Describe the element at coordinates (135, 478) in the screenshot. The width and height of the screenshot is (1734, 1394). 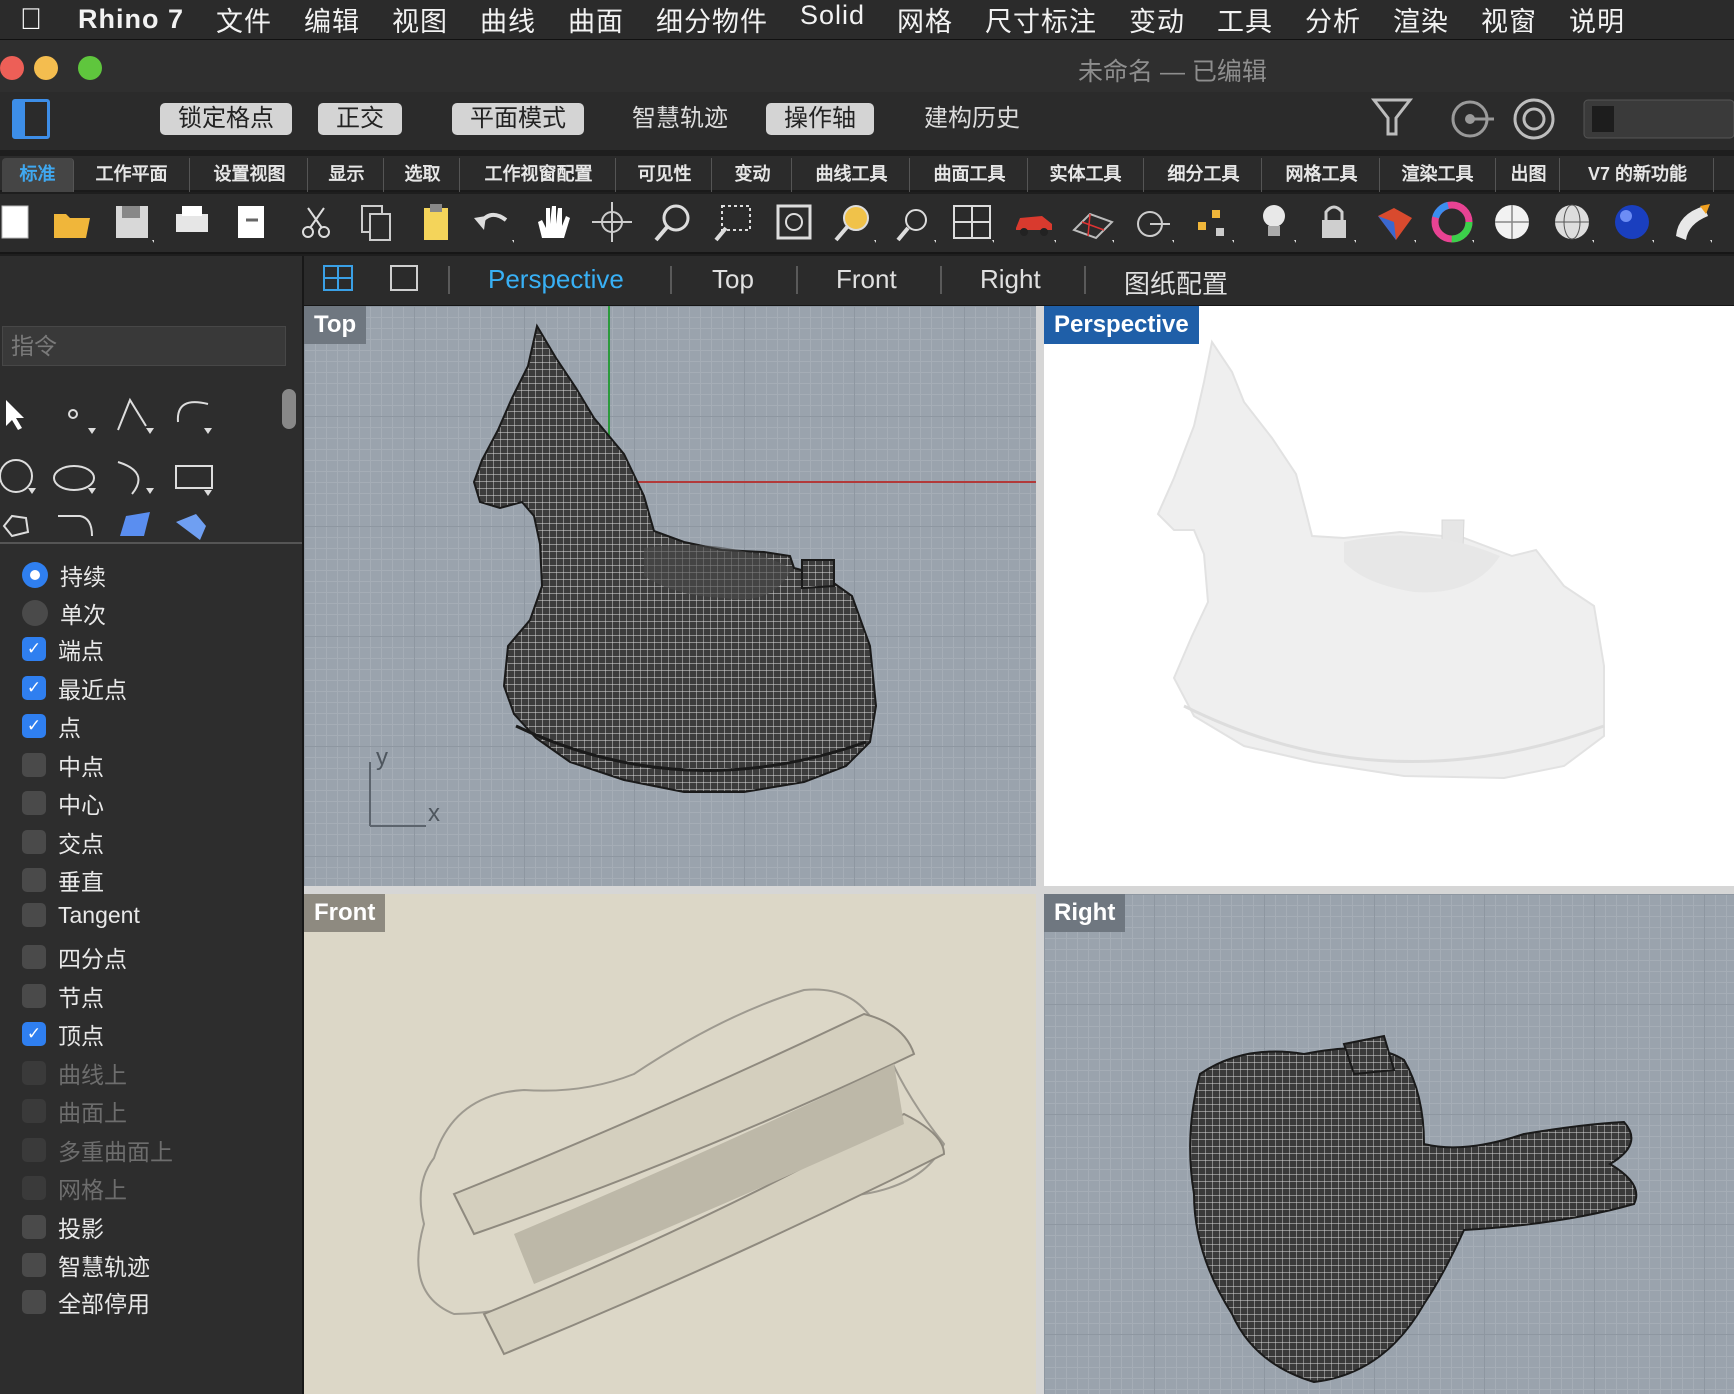
I see `arc-tool-icon` at that location.